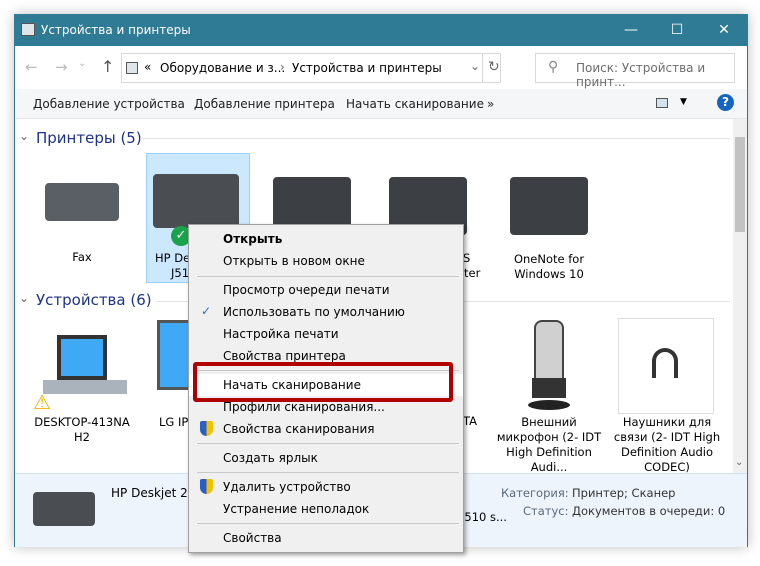  I want to click on device-label: DESKTOP-413NA H2, so click(82, 429).